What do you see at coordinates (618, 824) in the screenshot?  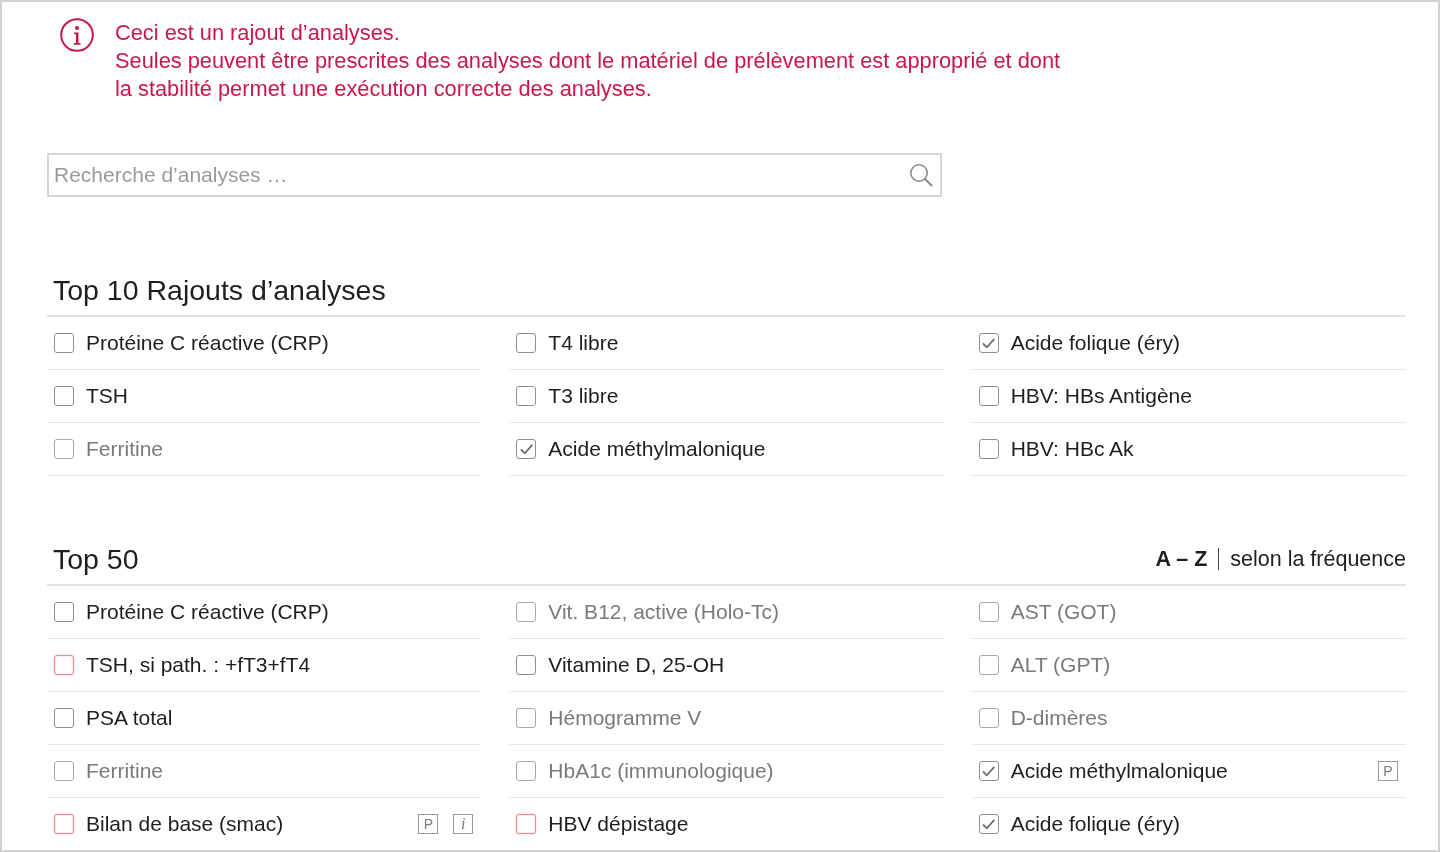 I see `analysis-label: HBV dépistage` at bounding box center [618, 824].